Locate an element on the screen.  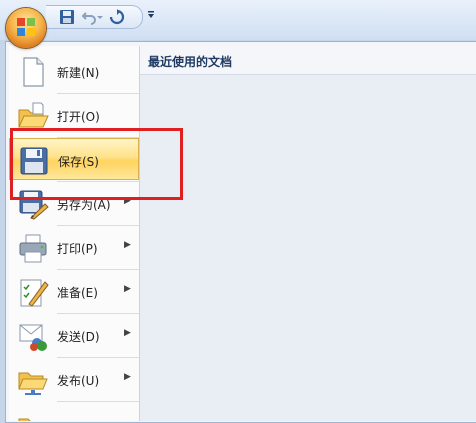
redo-icon is located at coordinates (117, 17).